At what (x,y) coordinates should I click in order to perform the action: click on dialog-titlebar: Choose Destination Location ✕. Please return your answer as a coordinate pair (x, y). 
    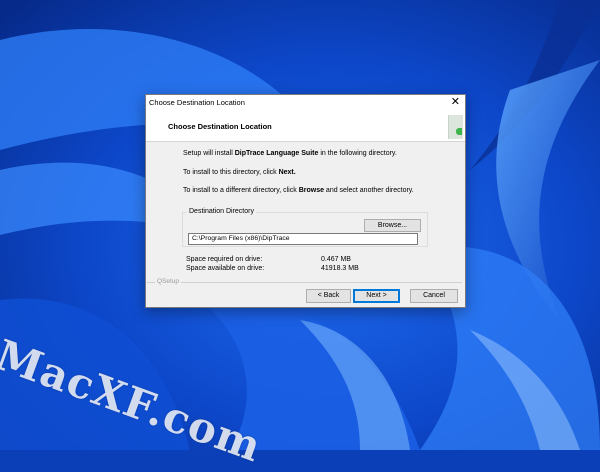
    Looking at the image, I should click on (305, 103).